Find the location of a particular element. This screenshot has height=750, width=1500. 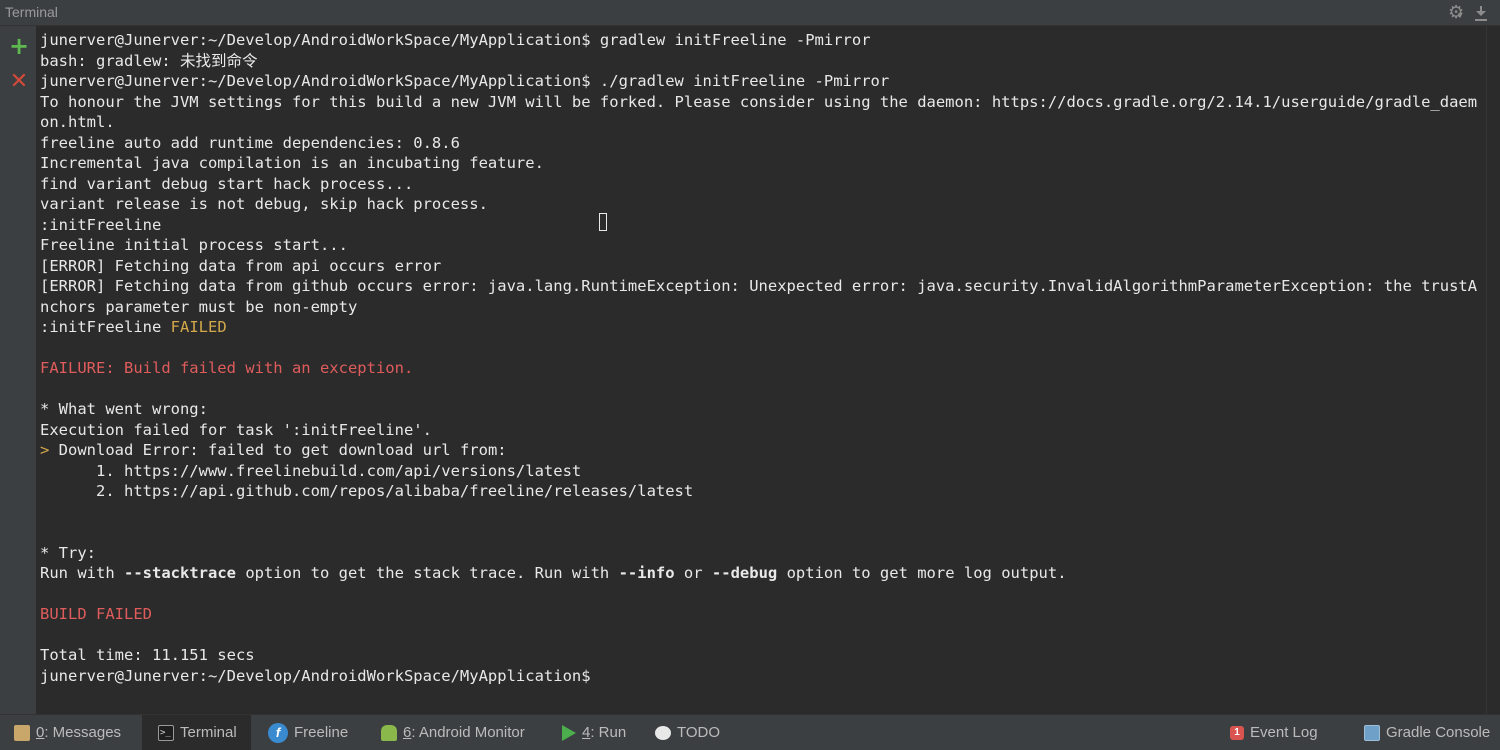

text-cursor is located at coordinates (603, 222).